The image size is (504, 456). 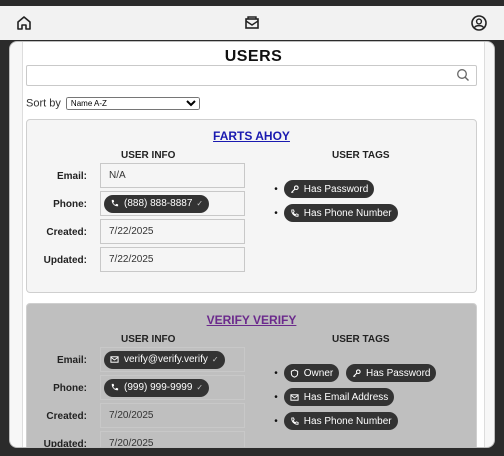 I want to click on user-name-link: FARTS AHOY, so click(x=251, y=136).